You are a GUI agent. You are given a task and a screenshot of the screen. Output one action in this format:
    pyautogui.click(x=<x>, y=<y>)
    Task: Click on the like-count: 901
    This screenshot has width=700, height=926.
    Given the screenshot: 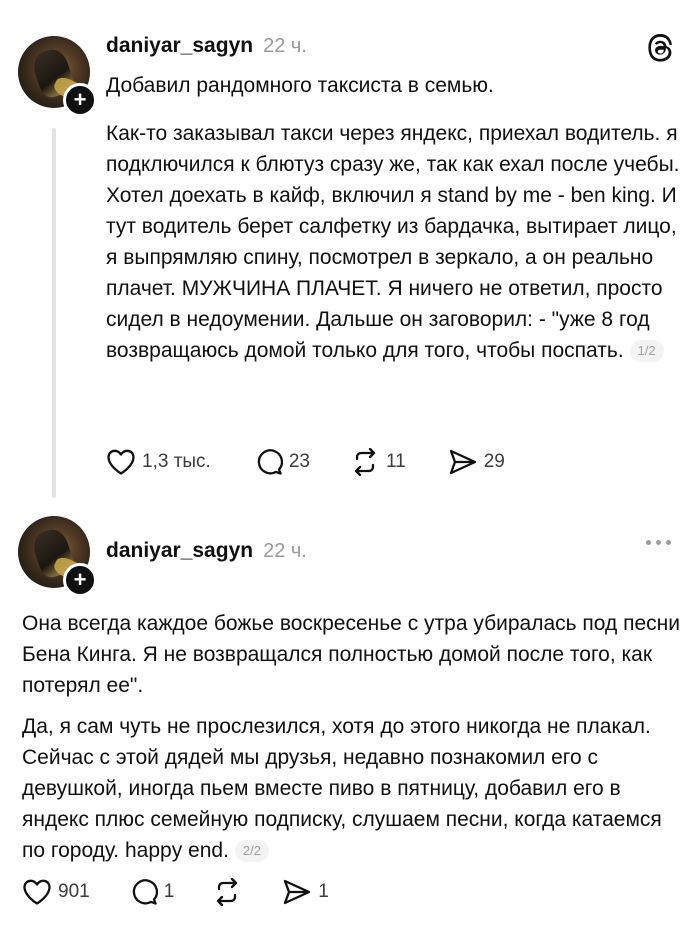 What is the action you would take?
    pyautogui.click(x=74, y=891)
    